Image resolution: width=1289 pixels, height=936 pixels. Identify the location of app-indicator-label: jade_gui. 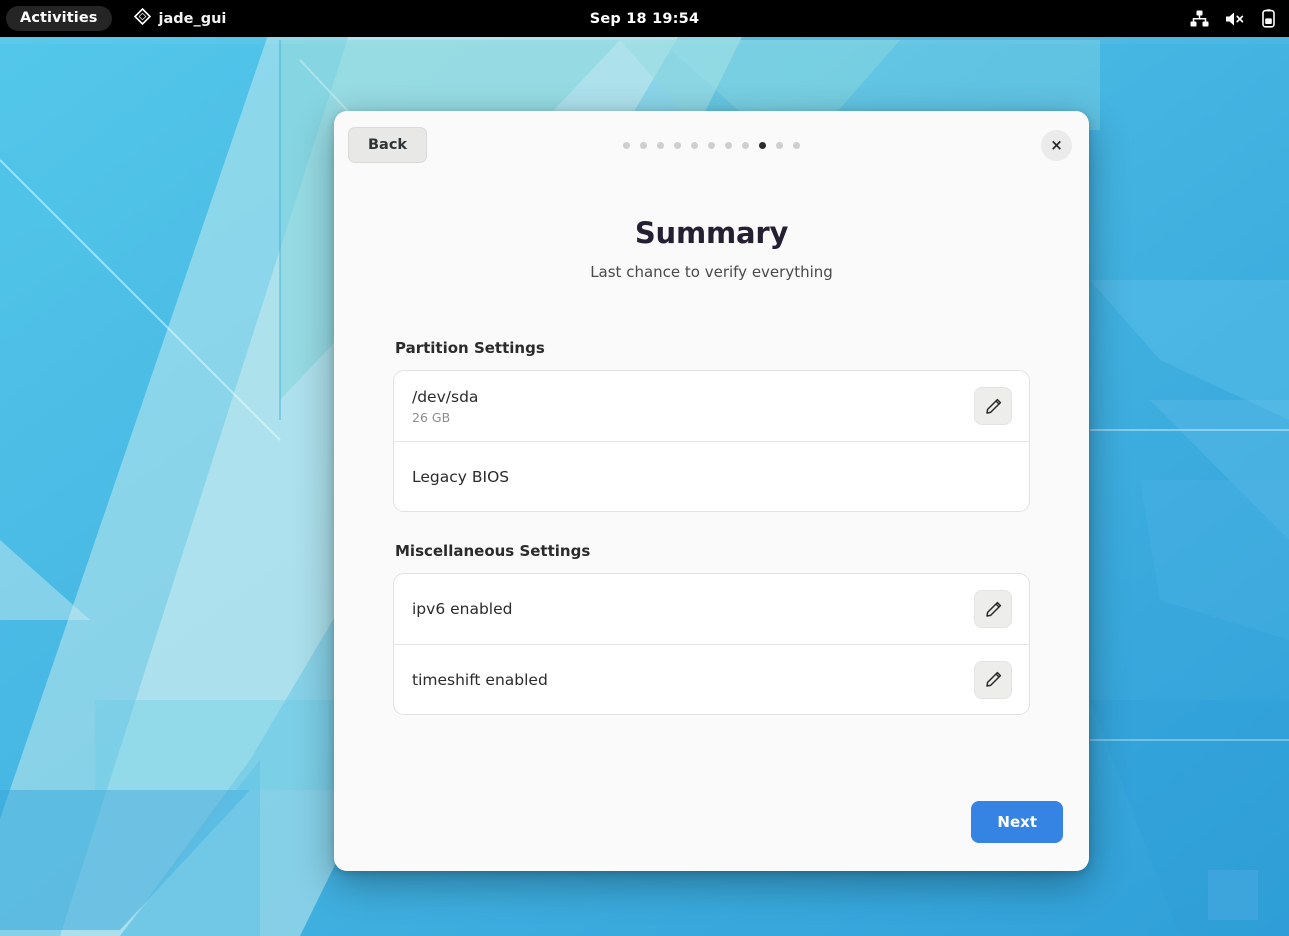
(192, 18).